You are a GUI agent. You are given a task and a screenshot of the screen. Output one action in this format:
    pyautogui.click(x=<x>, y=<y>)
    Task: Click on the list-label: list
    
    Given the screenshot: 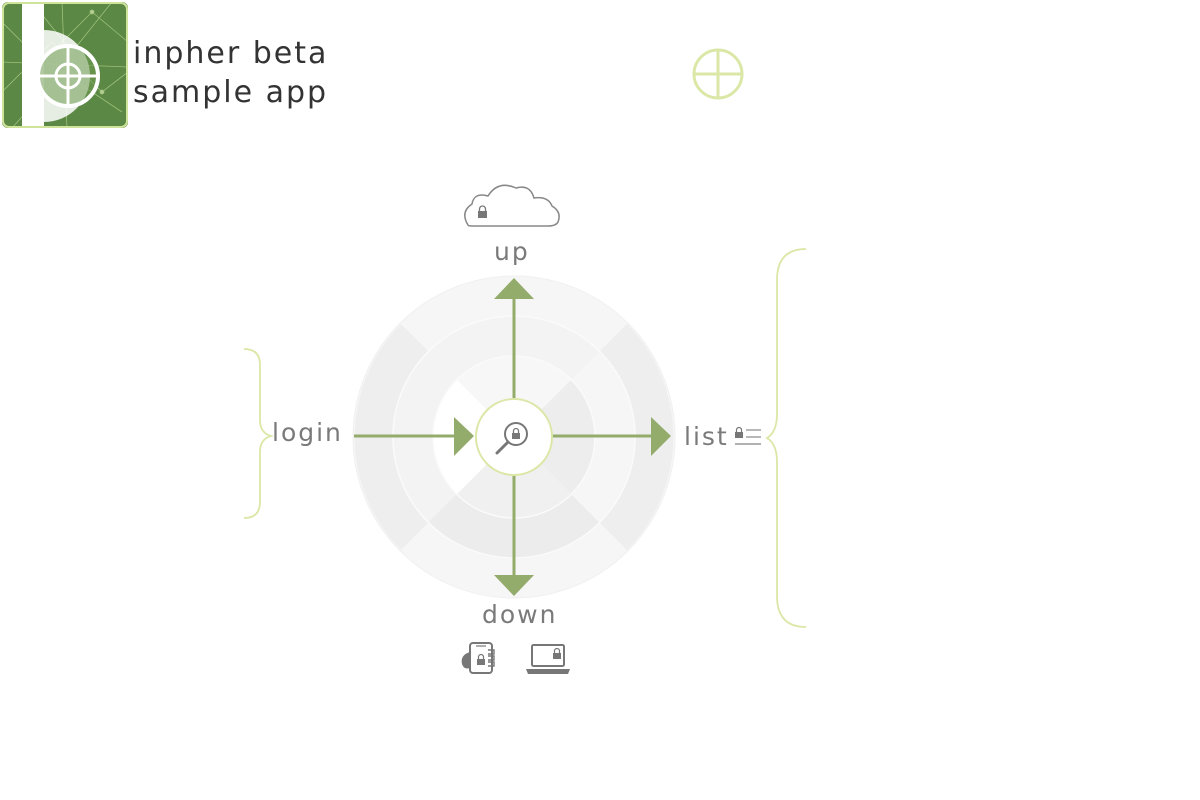 What is the action you would take?
    pyautogui.click(x=706, y=436)
    